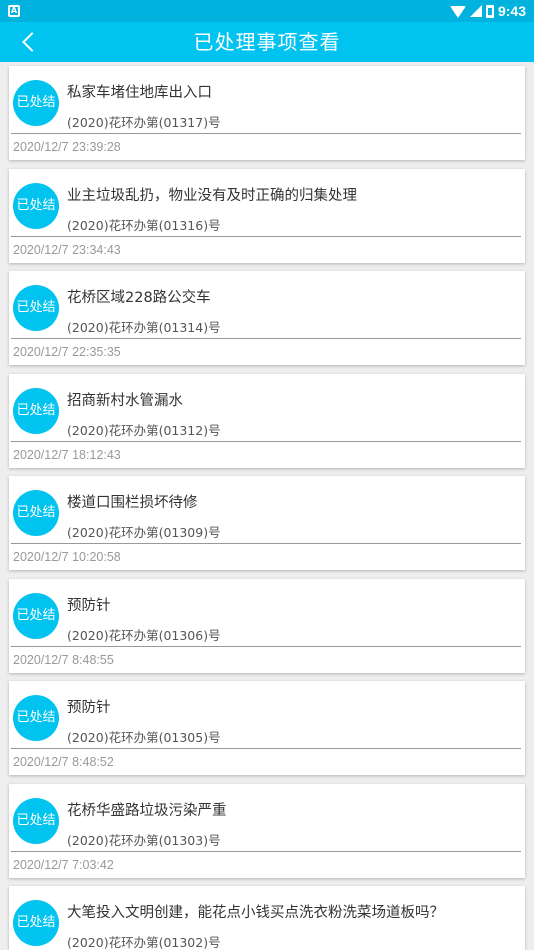 This screenshot has width=534, height=950. I want to click on item-title: 私家车堵住地库出入口, so click(139, 93).